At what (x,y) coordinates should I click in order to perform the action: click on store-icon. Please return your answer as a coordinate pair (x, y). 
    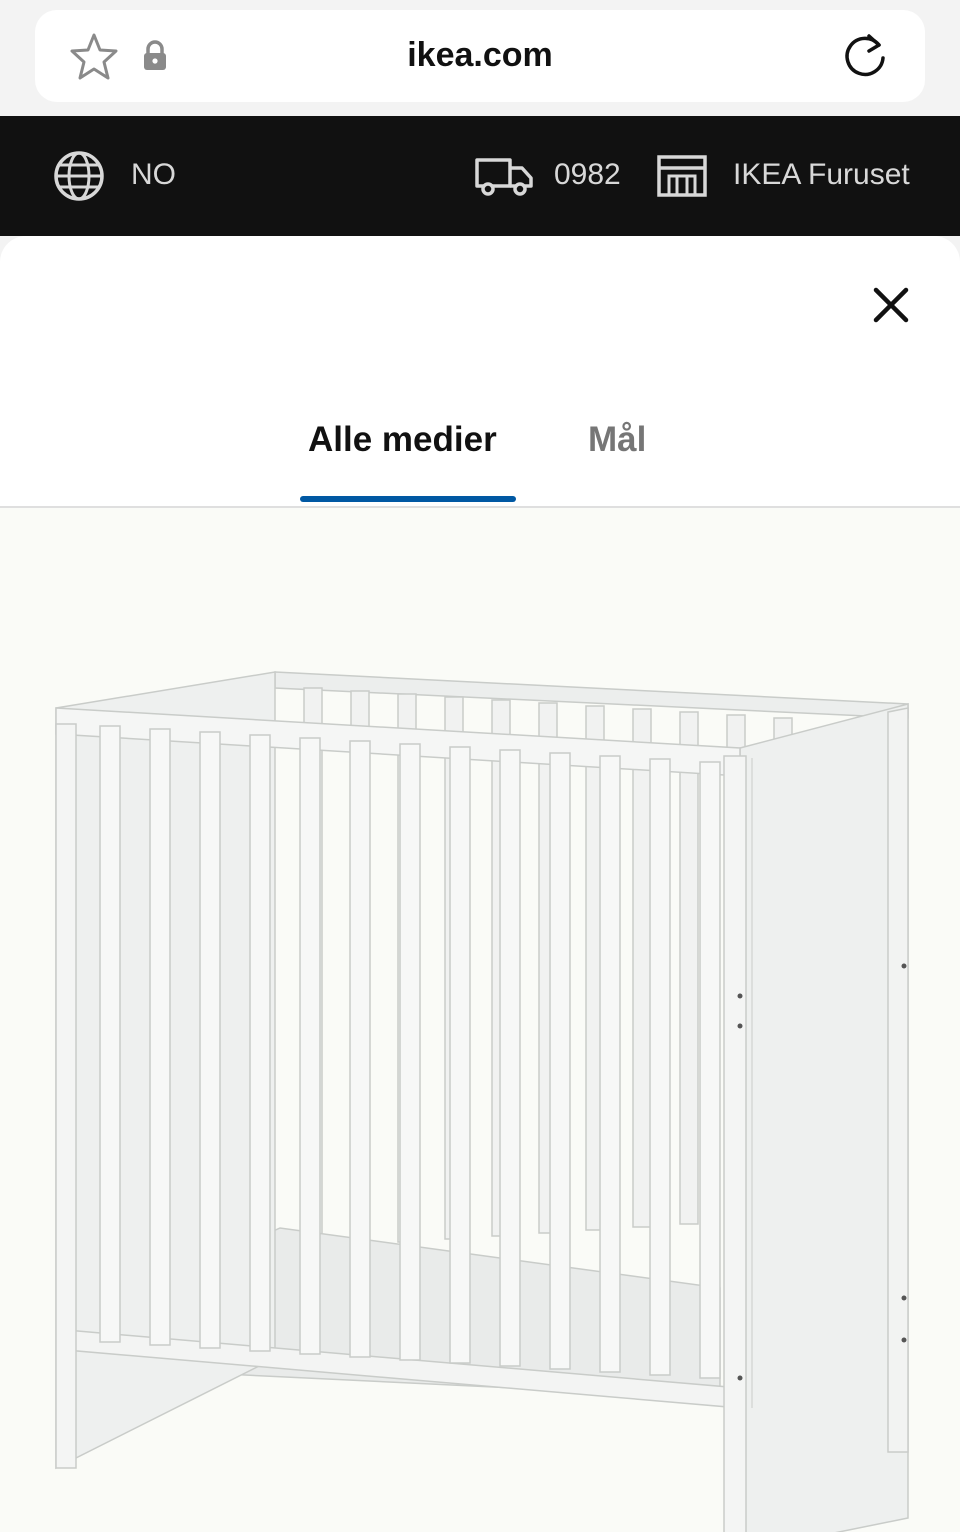
    Looking at the image, I should click on (682, 176).